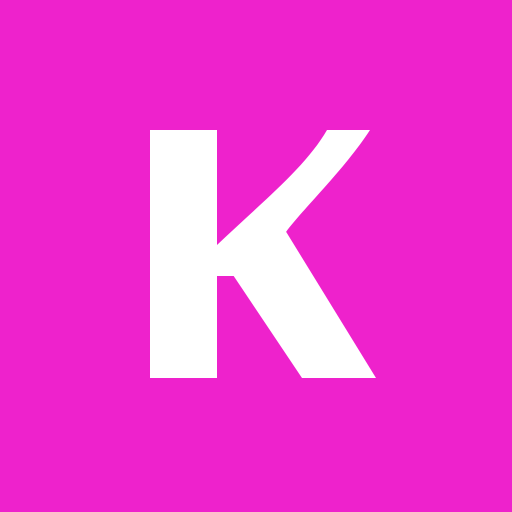 This screenshot has width=512, height=512. I want to click on k-stem, so click(183, 254).